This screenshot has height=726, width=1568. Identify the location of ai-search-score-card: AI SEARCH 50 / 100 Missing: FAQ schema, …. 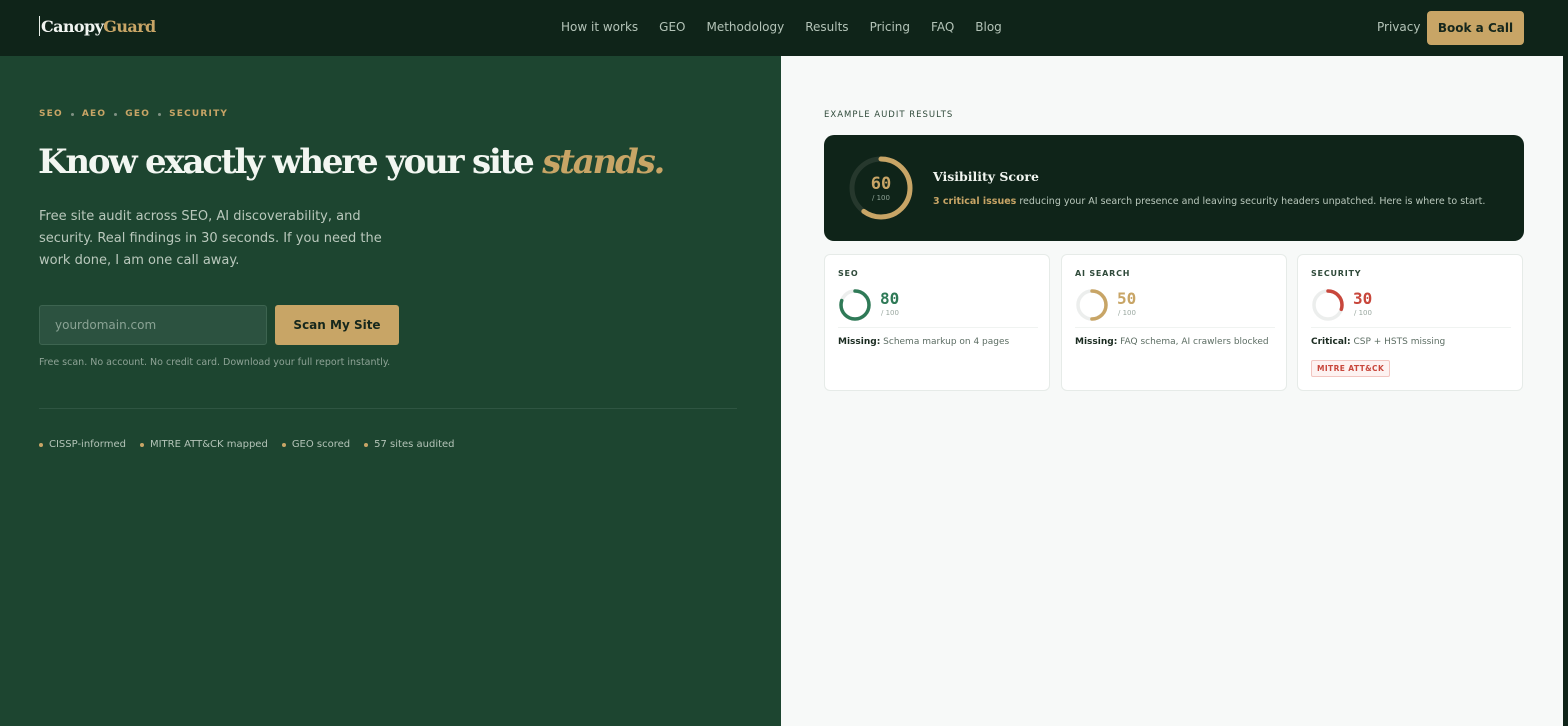
(1174, 322).